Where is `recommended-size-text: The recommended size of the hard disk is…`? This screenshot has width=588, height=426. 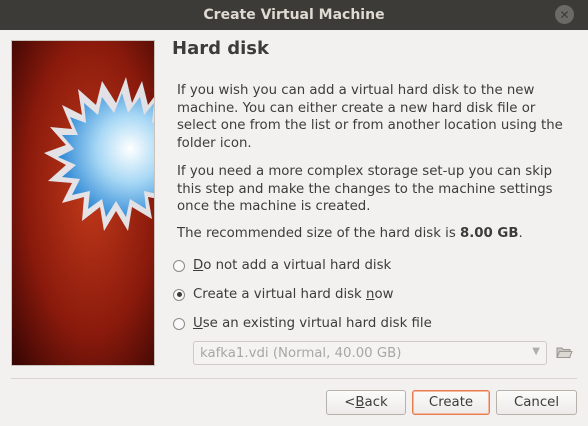
recommended-size-text: The recommended size of the hard disk is… is located at coordinates (376, 234).